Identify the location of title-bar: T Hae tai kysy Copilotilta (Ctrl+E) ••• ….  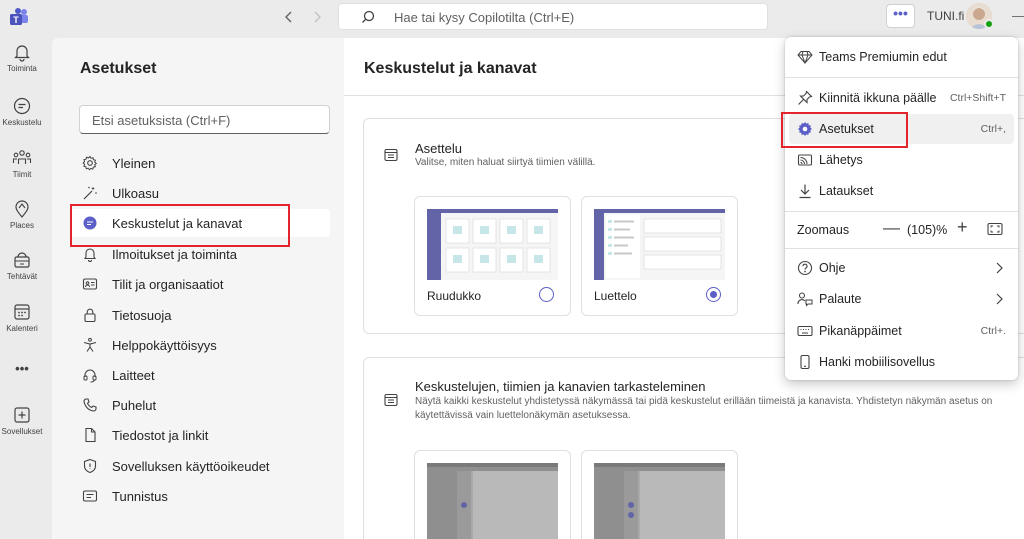
(512, 17).